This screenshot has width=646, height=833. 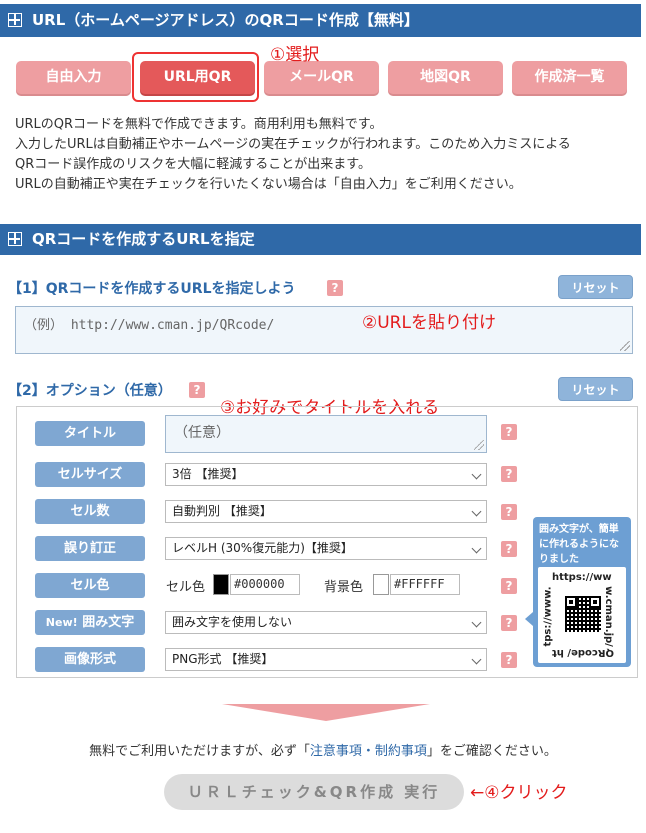 I want to click on title-label: タイトル, so click(x=90, y=433).